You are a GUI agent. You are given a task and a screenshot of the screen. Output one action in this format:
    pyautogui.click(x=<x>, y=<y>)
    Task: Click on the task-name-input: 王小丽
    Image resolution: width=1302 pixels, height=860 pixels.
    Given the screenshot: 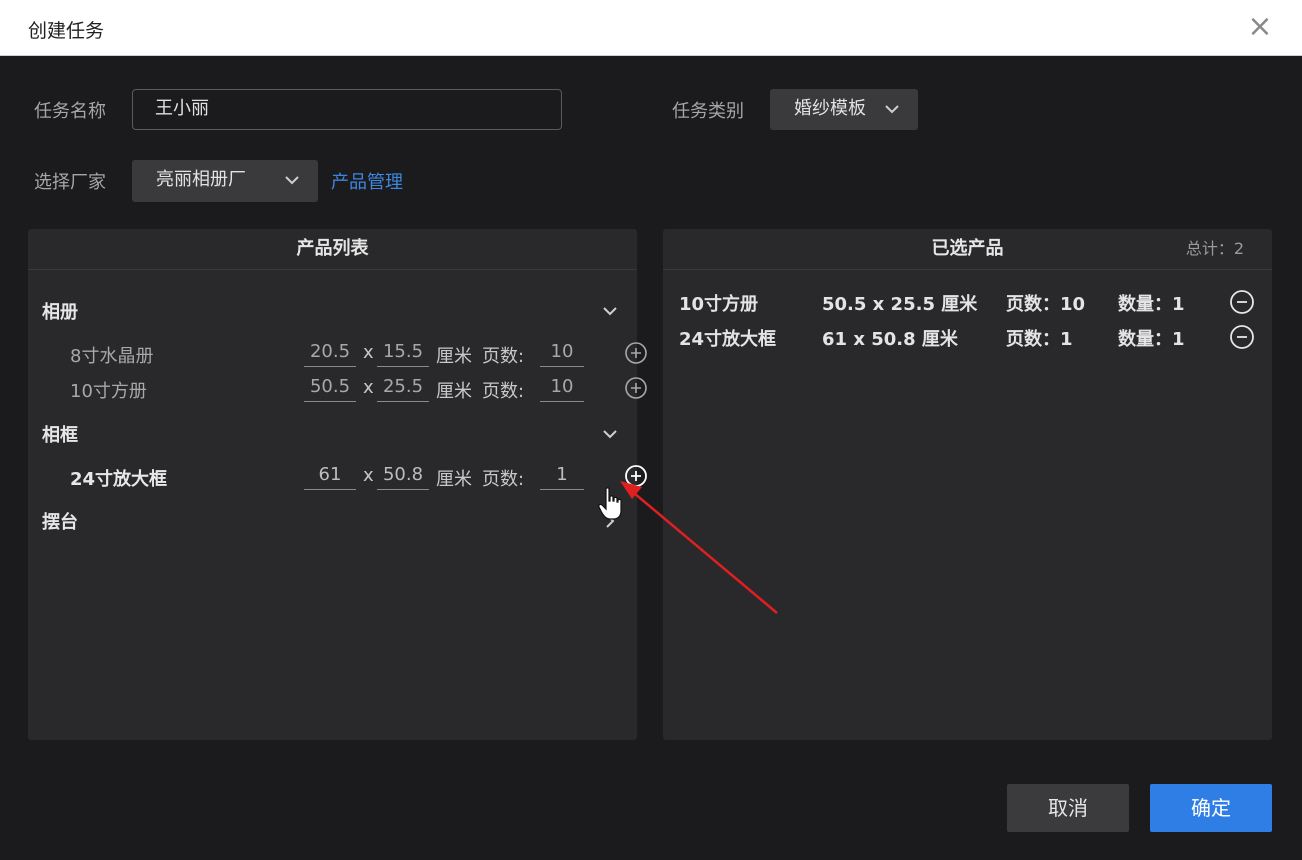 What is the action you would take?
    pyautogui.click(x=347, y=109)
    